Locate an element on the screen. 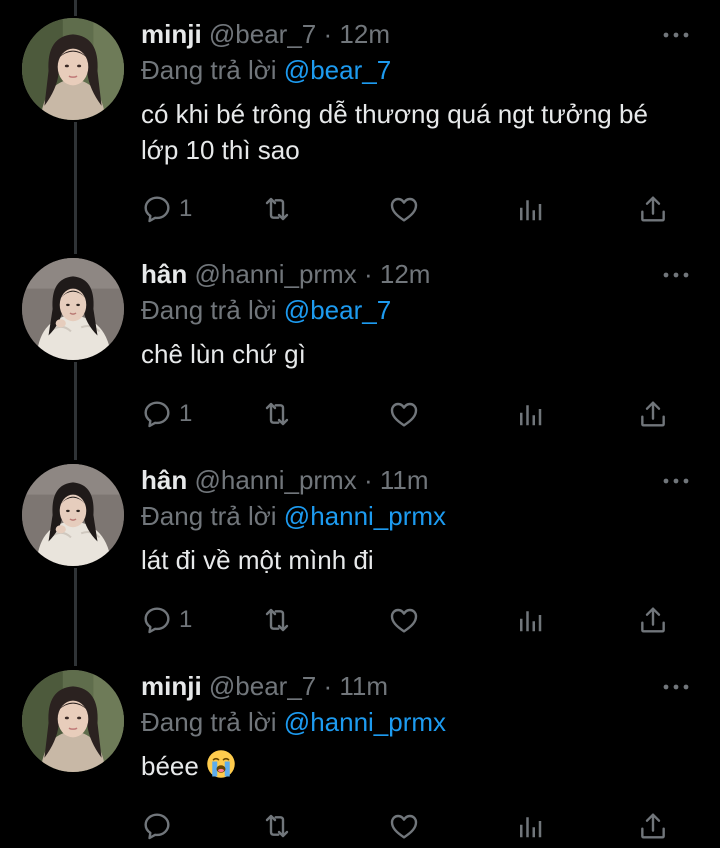 Image resolution: width=720 pixels, height=848 pixels. tweet-text: chê lùn chứ gì is located at coordinates (223, 354).